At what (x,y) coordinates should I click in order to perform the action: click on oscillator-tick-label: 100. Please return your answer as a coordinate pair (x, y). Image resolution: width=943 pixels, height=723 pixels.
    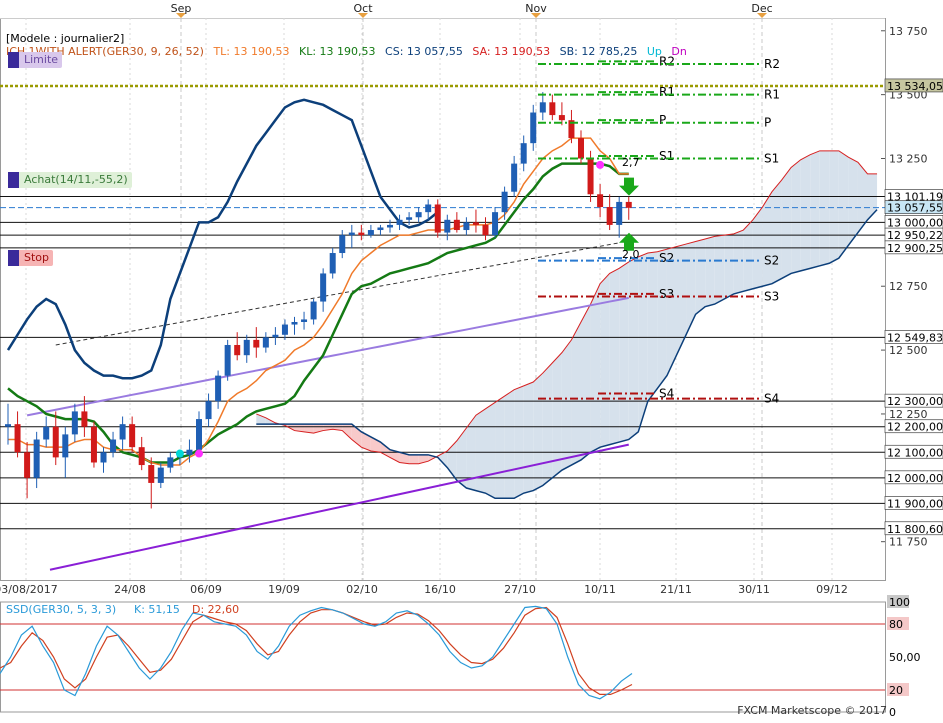
    Looking at the image, I should click on (899, 602).